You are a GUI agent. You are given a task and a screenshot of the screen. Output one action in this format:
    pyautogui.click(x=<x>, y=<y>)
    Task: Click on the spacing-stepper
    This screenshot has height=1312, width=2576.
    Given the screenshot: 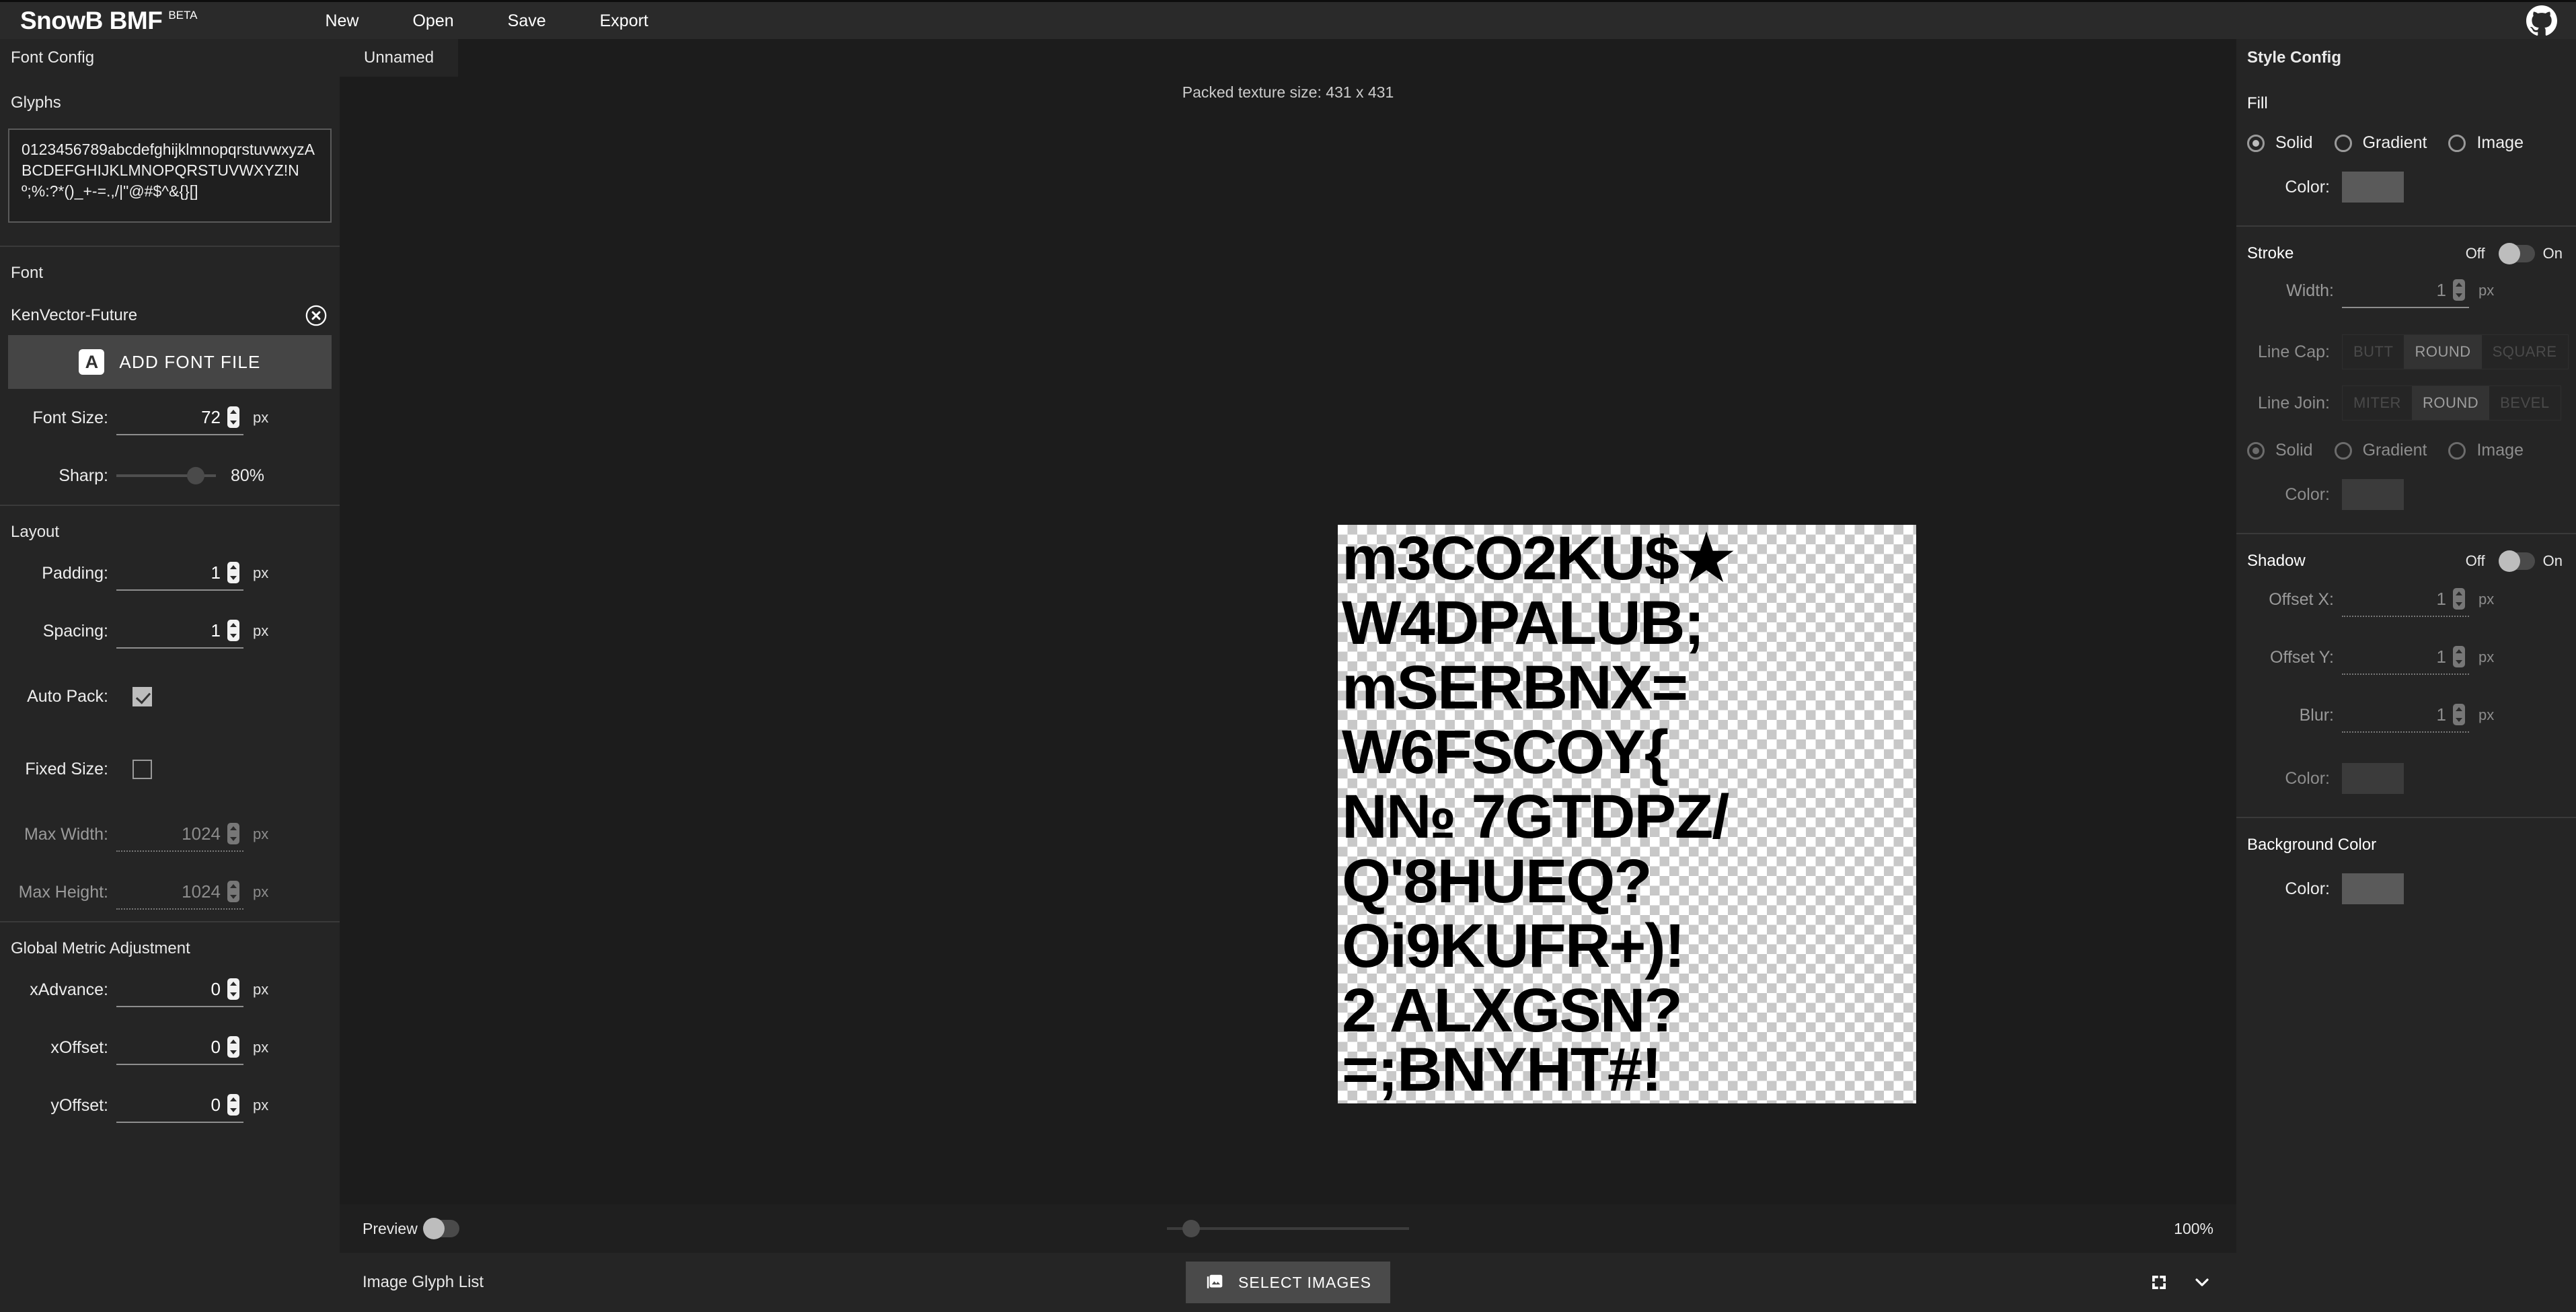 What is the action you would take?
    pyautogui.click(x=233, y=630)
    